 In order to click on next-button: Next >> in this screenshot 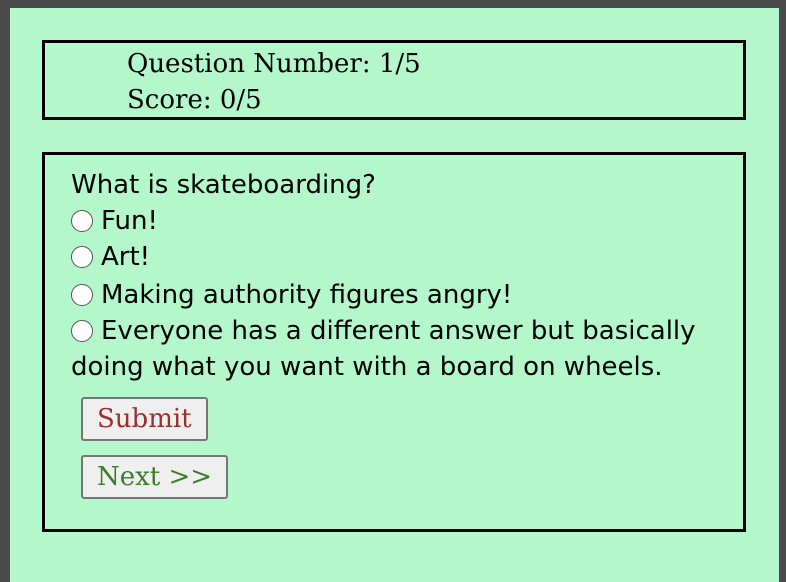, I will do `click(155, 477)`.